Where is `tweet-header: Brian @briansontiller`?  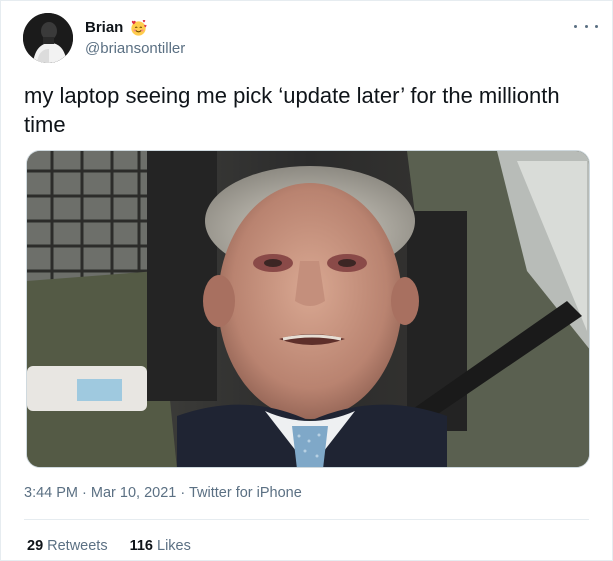 tweet-header: Brian @briansontiller is located at coordinates (310, 39).